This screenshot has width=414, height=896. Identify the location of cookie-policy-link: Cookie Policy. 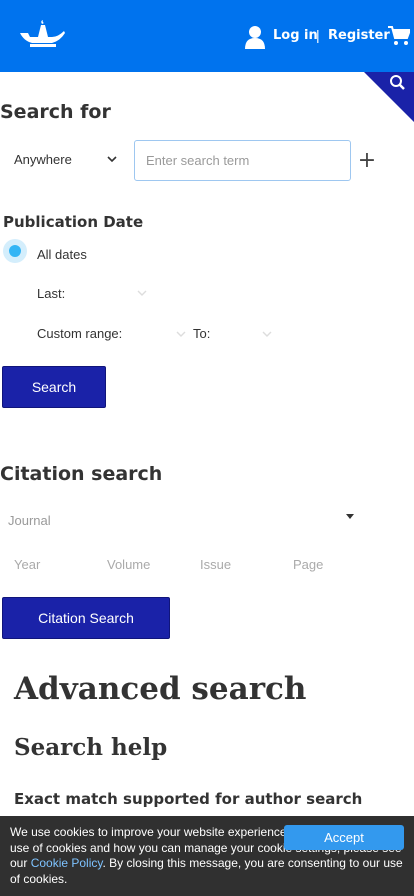
(67, 863).